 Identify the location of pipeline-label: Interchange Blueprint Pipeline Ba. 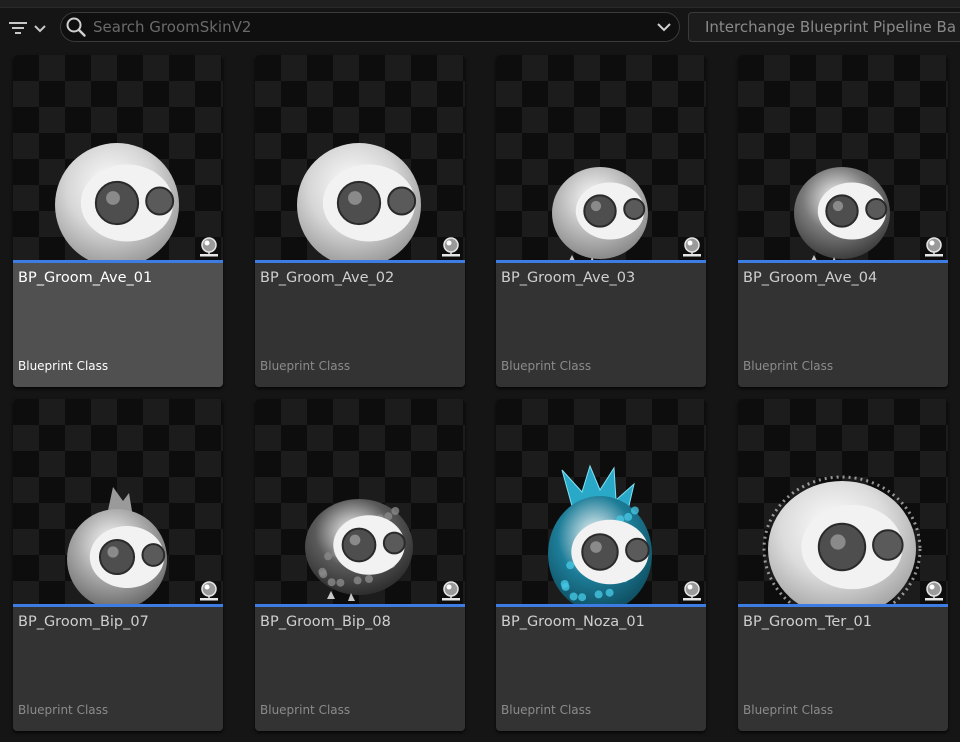
(831, 27).